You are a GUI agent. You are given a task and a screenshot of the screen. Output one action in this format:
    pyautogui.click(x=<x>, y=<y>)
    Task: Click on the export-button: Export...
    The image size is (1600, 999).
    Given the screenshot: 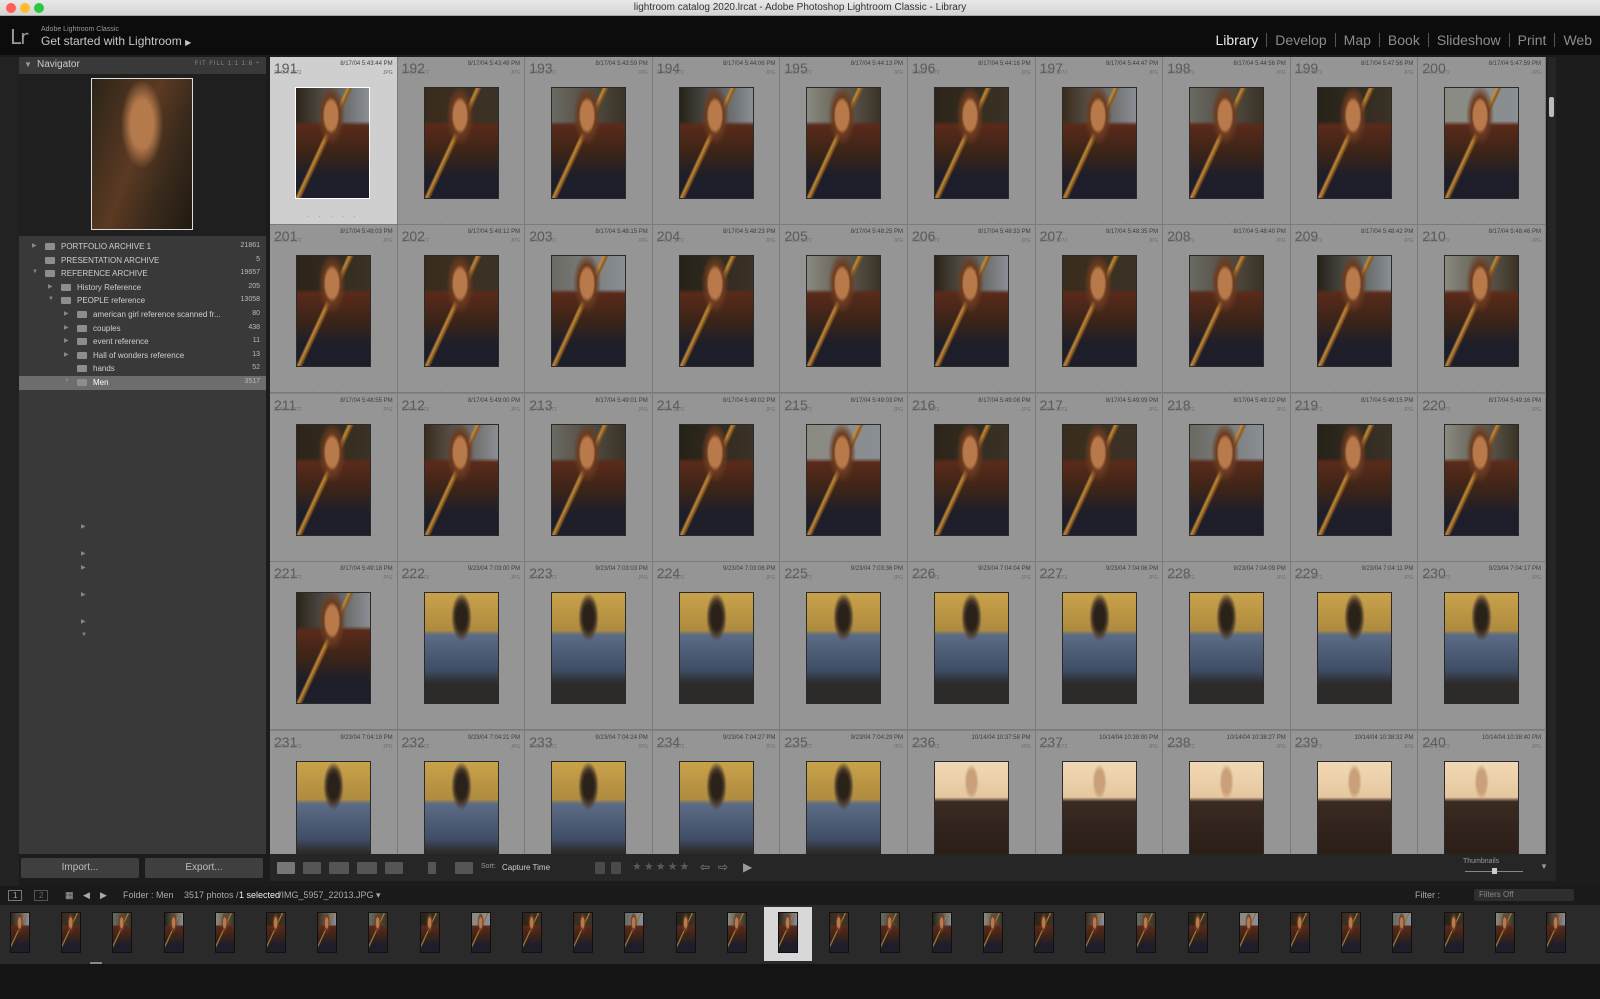 What is the action you would take?
    pyautogui.click(x=204, y=868)
    